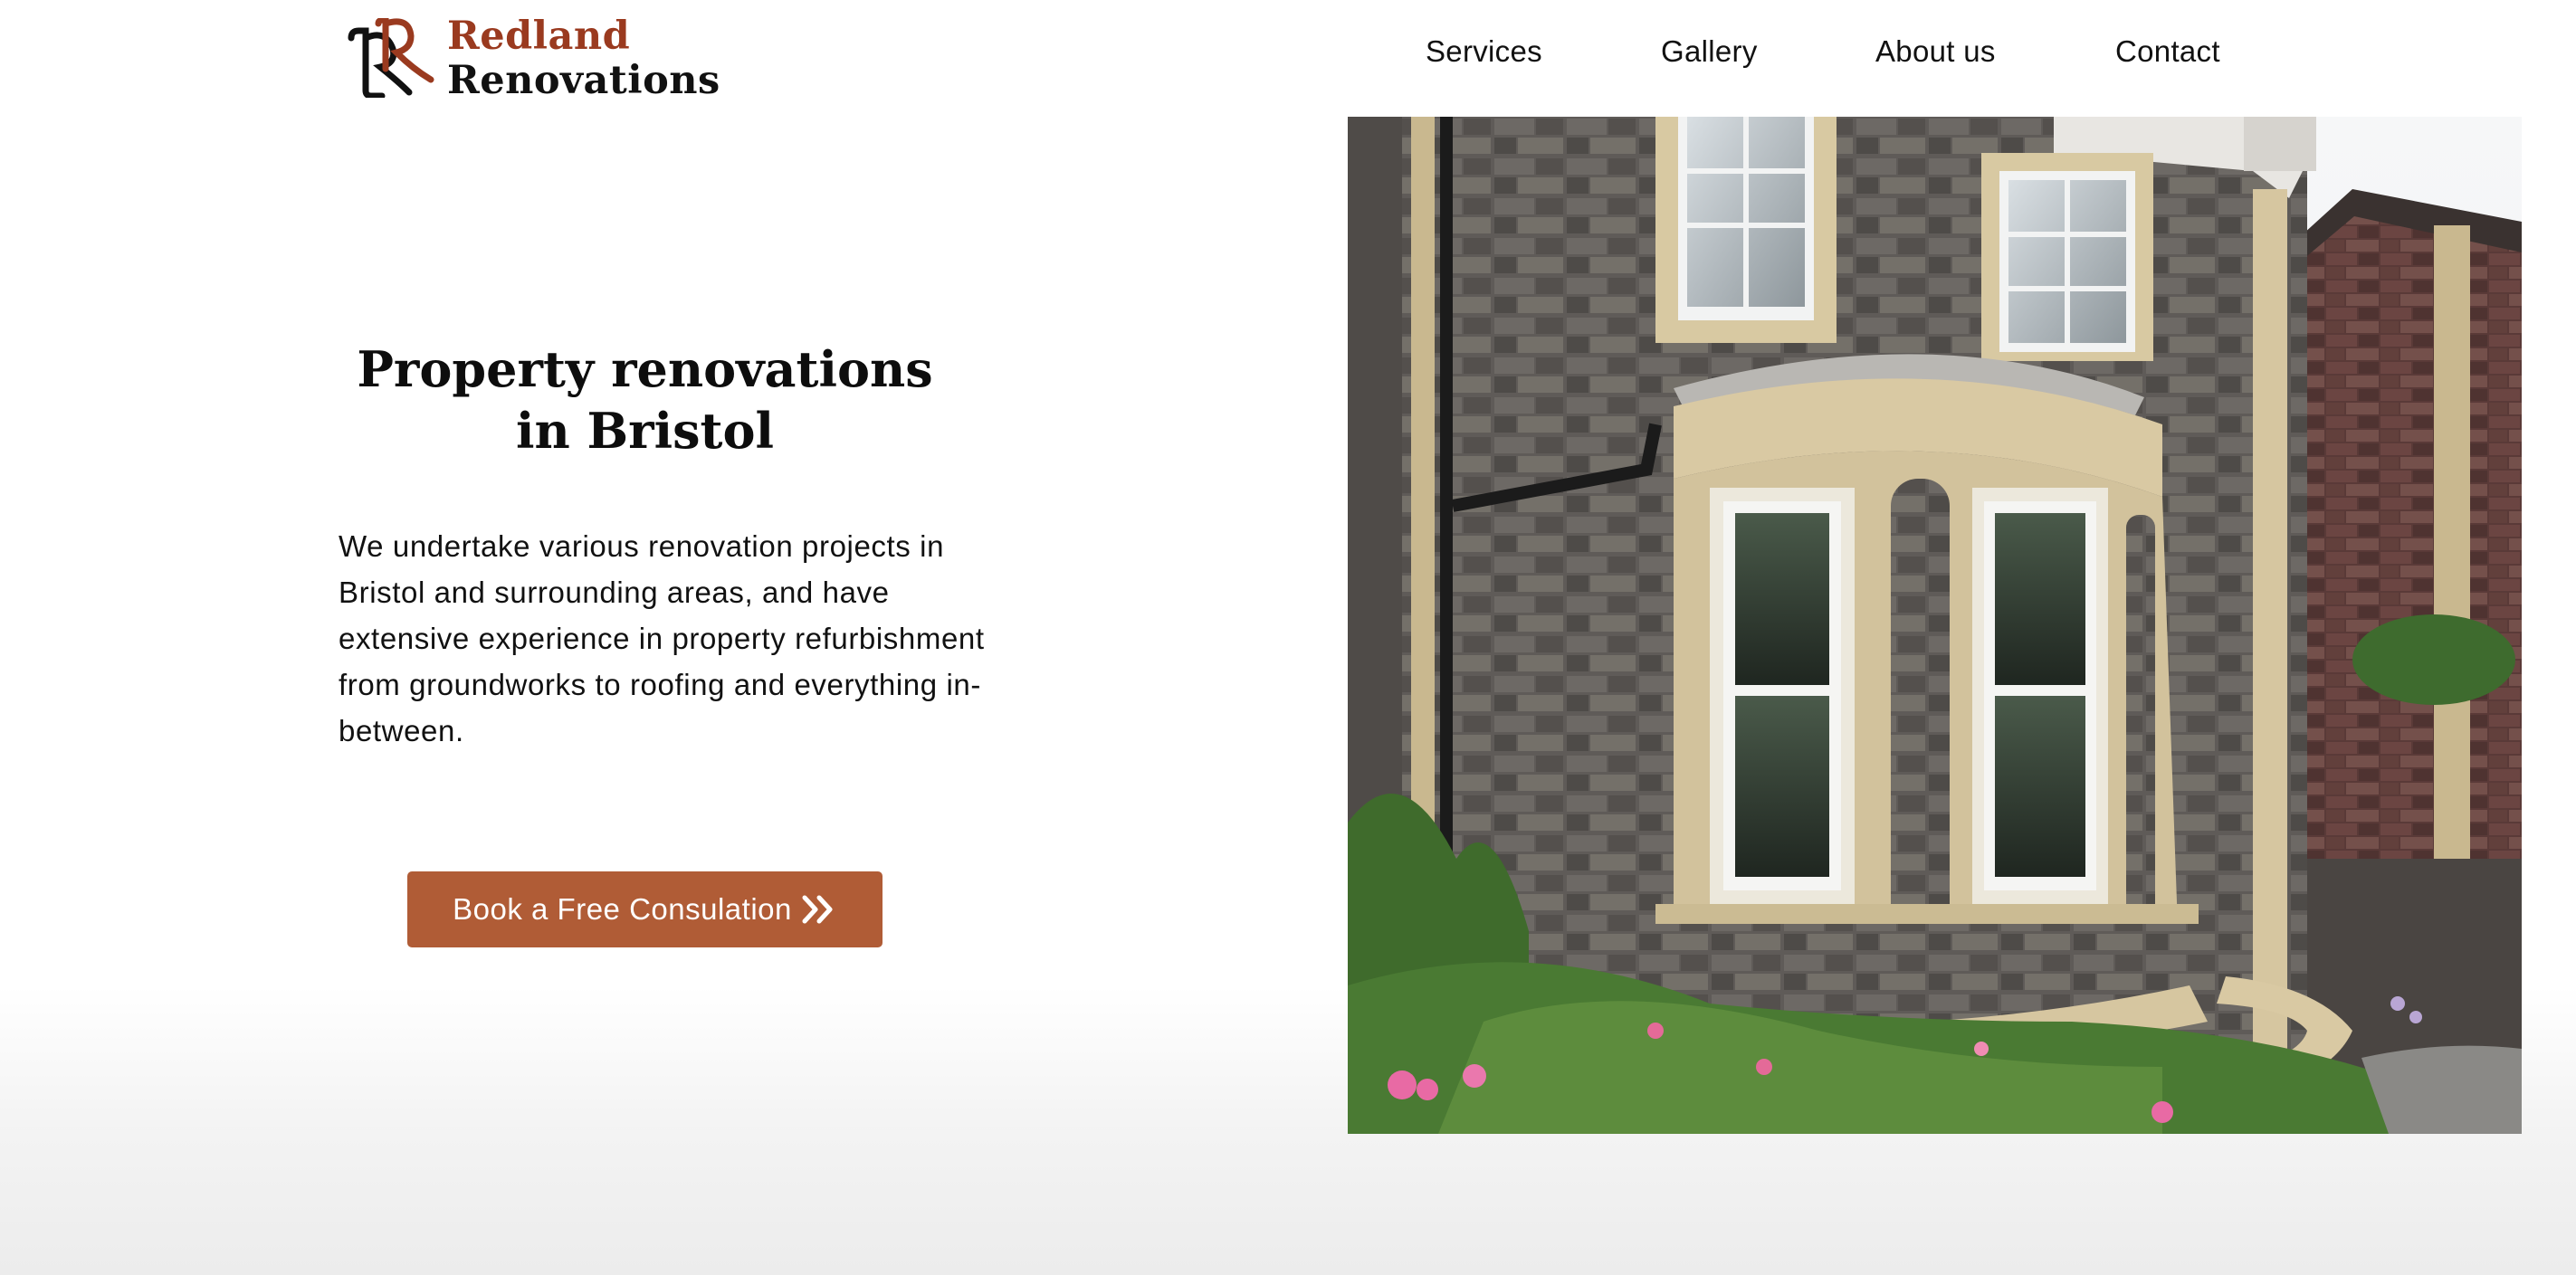 This screenshot has width=2576, height=1275. Describe the element at coordinates (1709, 51) in the screenshot. I see `nav-item-gallery: Gallery` at that location.